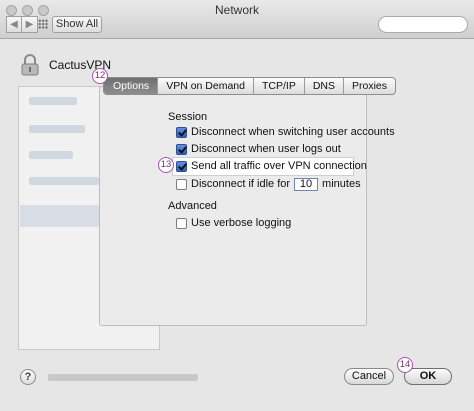 This screenshot has width=474, height=411. What do you see at coordinates (188, 117) in the screenshot?
I see `session-heading: Session` at bounding box center [188, 117].